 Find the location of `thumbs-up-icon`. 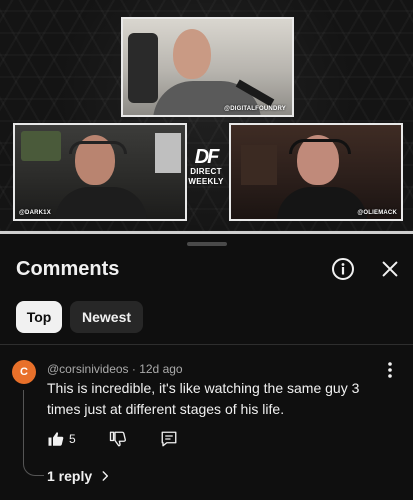

thumbs-up-icon is located at coordinates (56, 439).